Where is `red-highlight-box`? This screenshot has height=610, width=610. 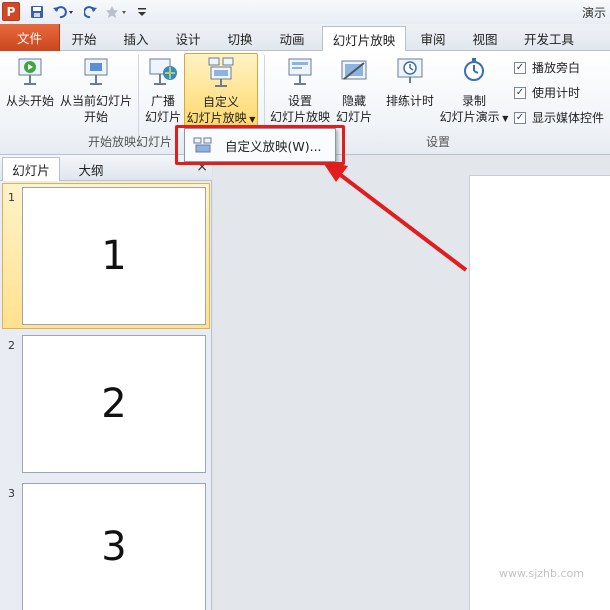
red-highlight-box is located at coordinates (260, 145).